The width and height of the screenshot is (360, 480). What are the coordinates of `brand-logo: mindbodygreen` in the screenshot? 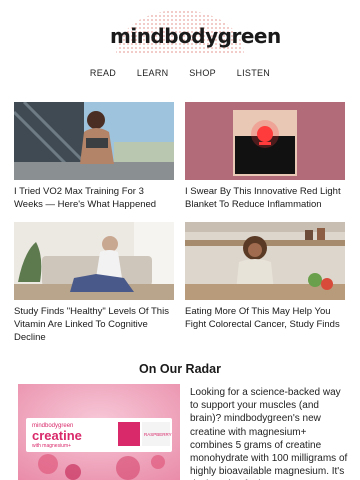 It's located at (195, 32).